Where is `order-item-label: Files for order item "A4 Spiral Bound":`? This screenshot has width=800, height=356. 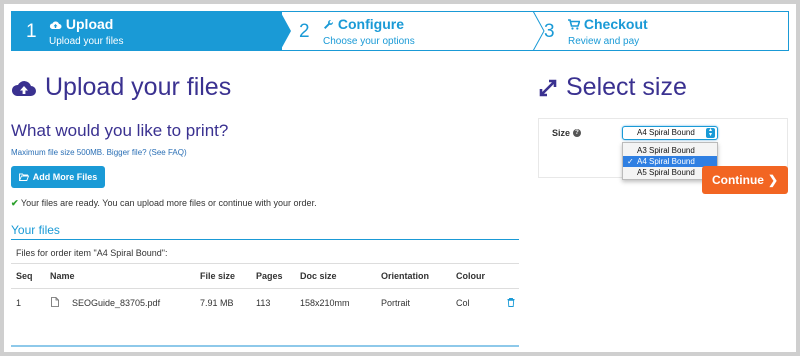
order-item-label: Files for order item "A4 Spiral Bound": is located at coordinates (92, 253).